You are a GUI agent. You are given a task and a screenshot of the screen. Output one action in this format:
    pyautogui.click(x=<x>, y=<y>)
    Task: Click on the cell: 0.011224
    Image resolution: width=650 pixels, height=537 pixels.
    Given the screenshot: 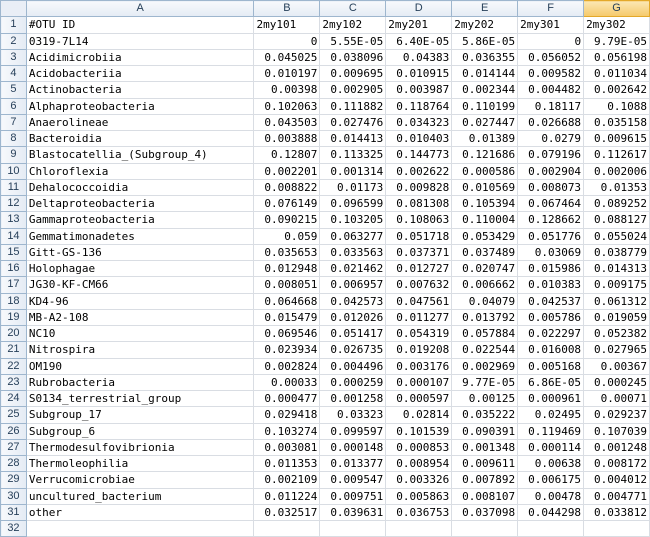 What is the action you would take?
    pyautogui.click(x=287, y=496)
    